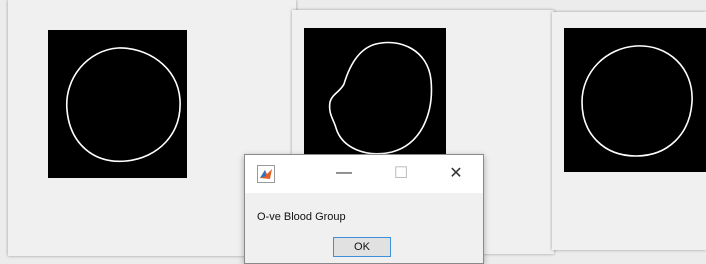 This screenshot has height=264, width=706. I want to click on close-button: ✕, so click(456, 173).